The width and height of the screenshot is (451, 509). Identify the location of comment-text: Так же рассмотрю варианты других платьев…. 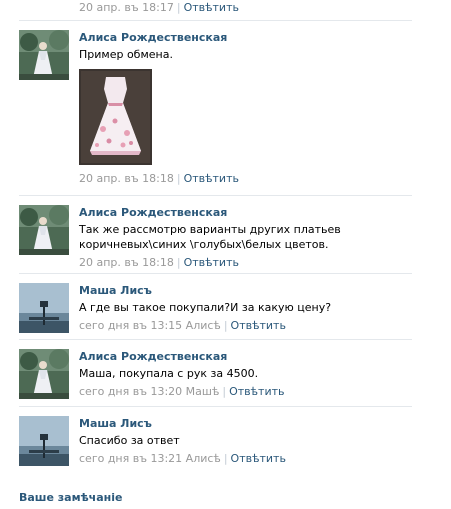
(210, 237).